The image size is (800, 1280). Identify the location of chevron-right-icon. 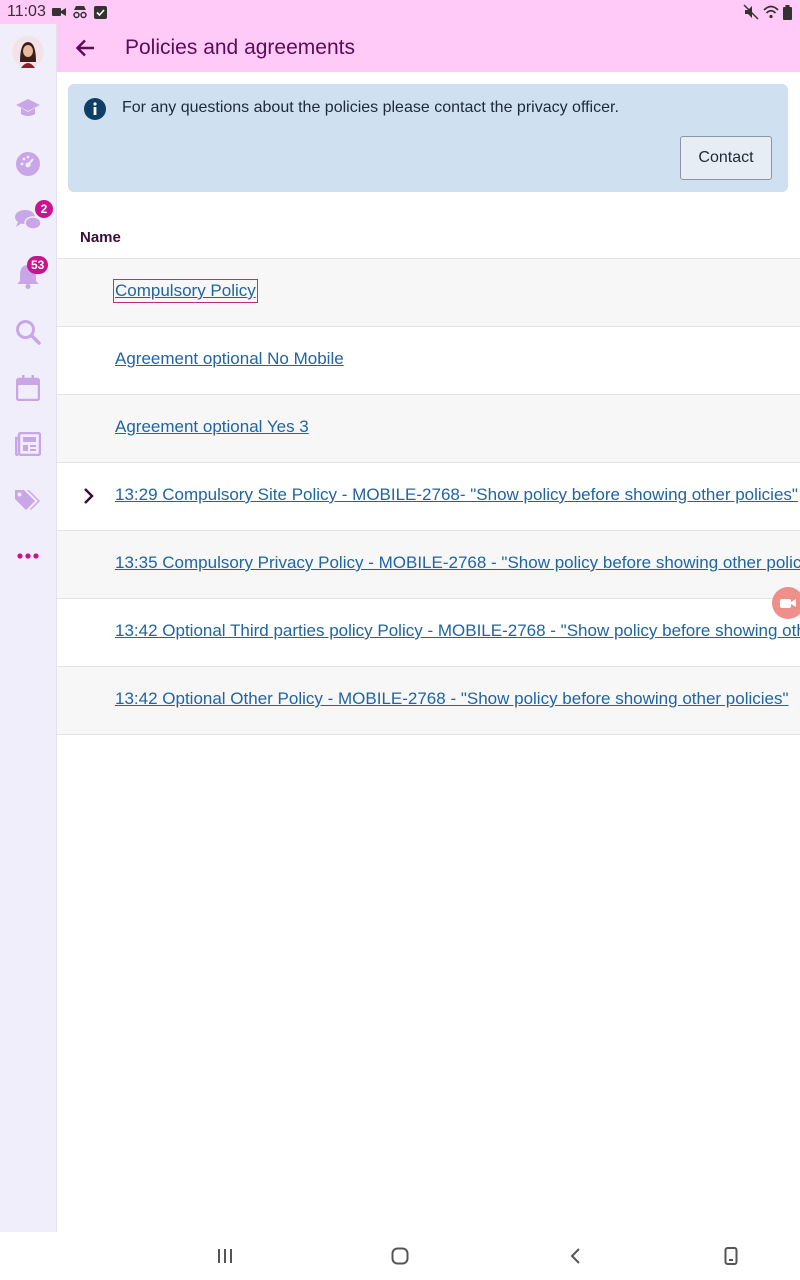
(89, 496).